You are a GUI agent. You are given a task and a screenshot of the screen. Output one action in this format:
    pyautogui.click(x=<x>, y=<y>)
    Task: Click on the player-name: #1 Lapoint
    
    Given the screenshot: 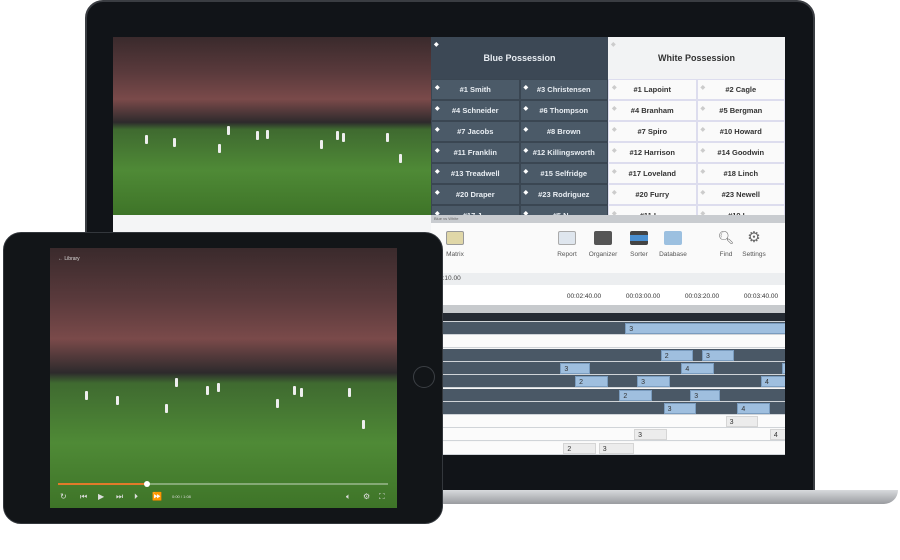 What is the action you would take?
    pyautogui.click(x=652, y=89)
    